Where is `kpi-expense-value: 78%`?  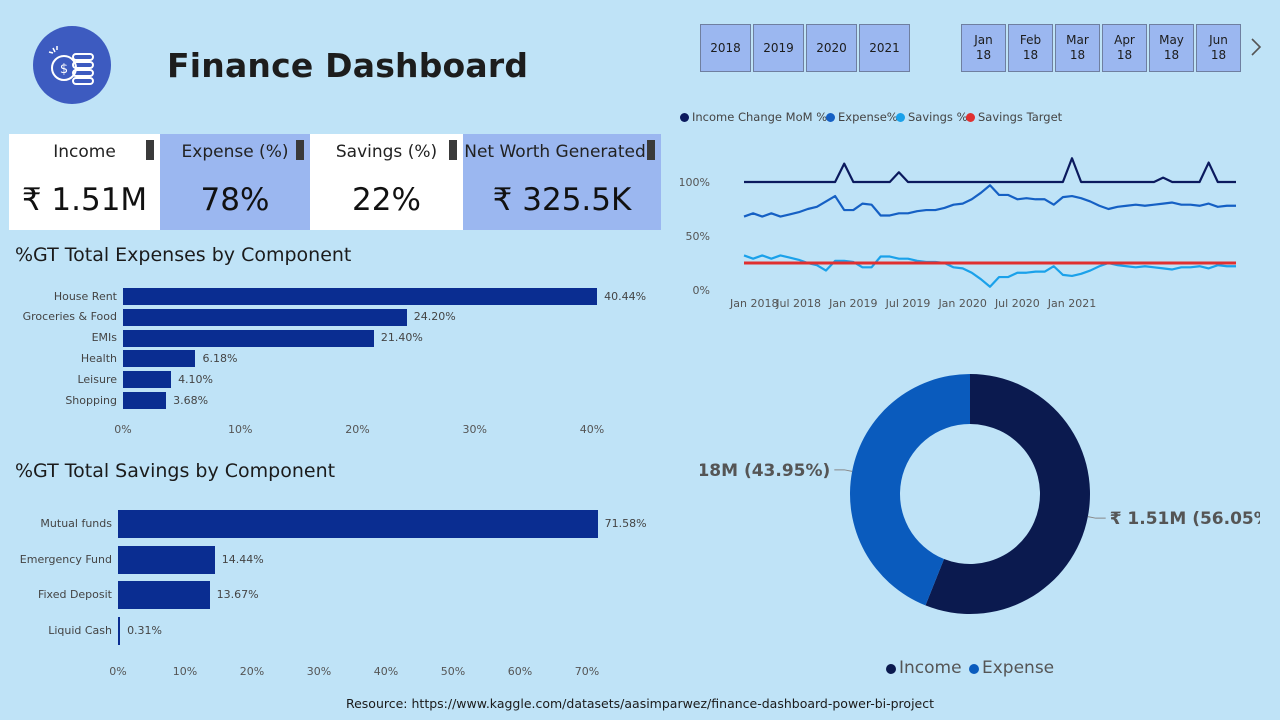
kpi-expense-value: 78% is located at coordinates (235, 200).